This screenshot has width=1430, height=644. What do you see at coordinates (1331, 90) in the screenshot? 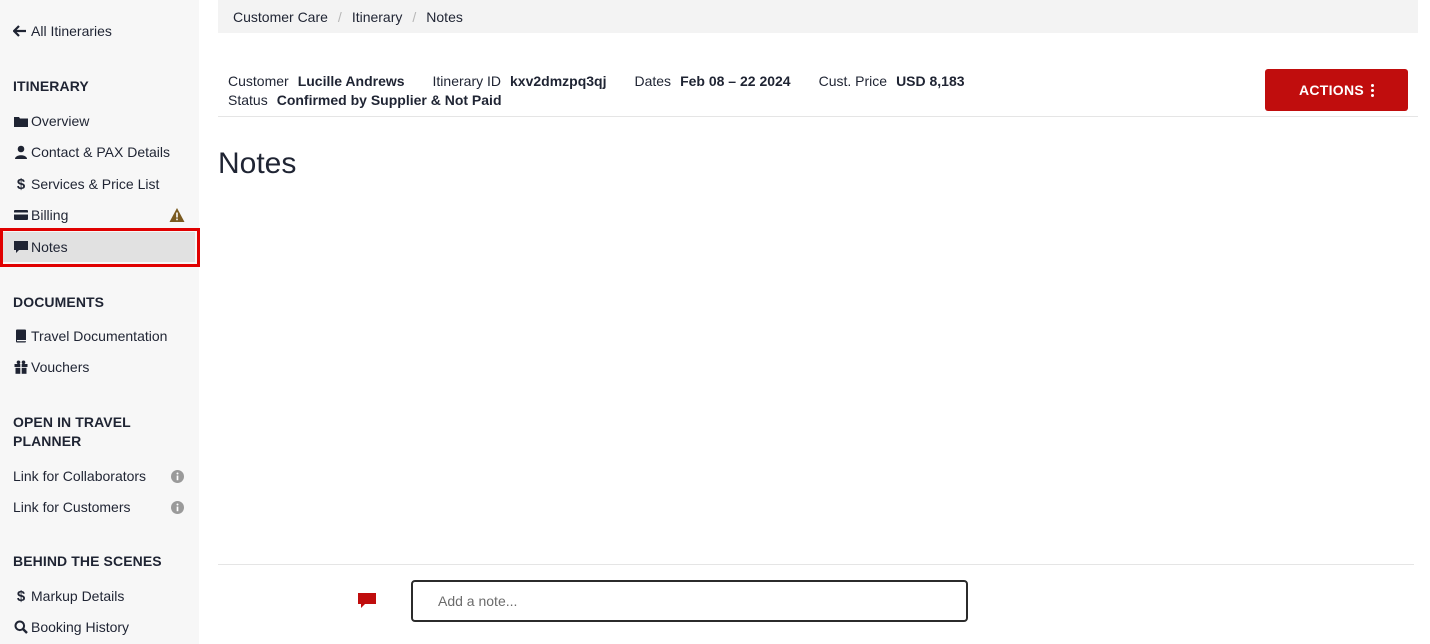
I see `actions-label: ACTIONS` at bounding box center [1331, 90].